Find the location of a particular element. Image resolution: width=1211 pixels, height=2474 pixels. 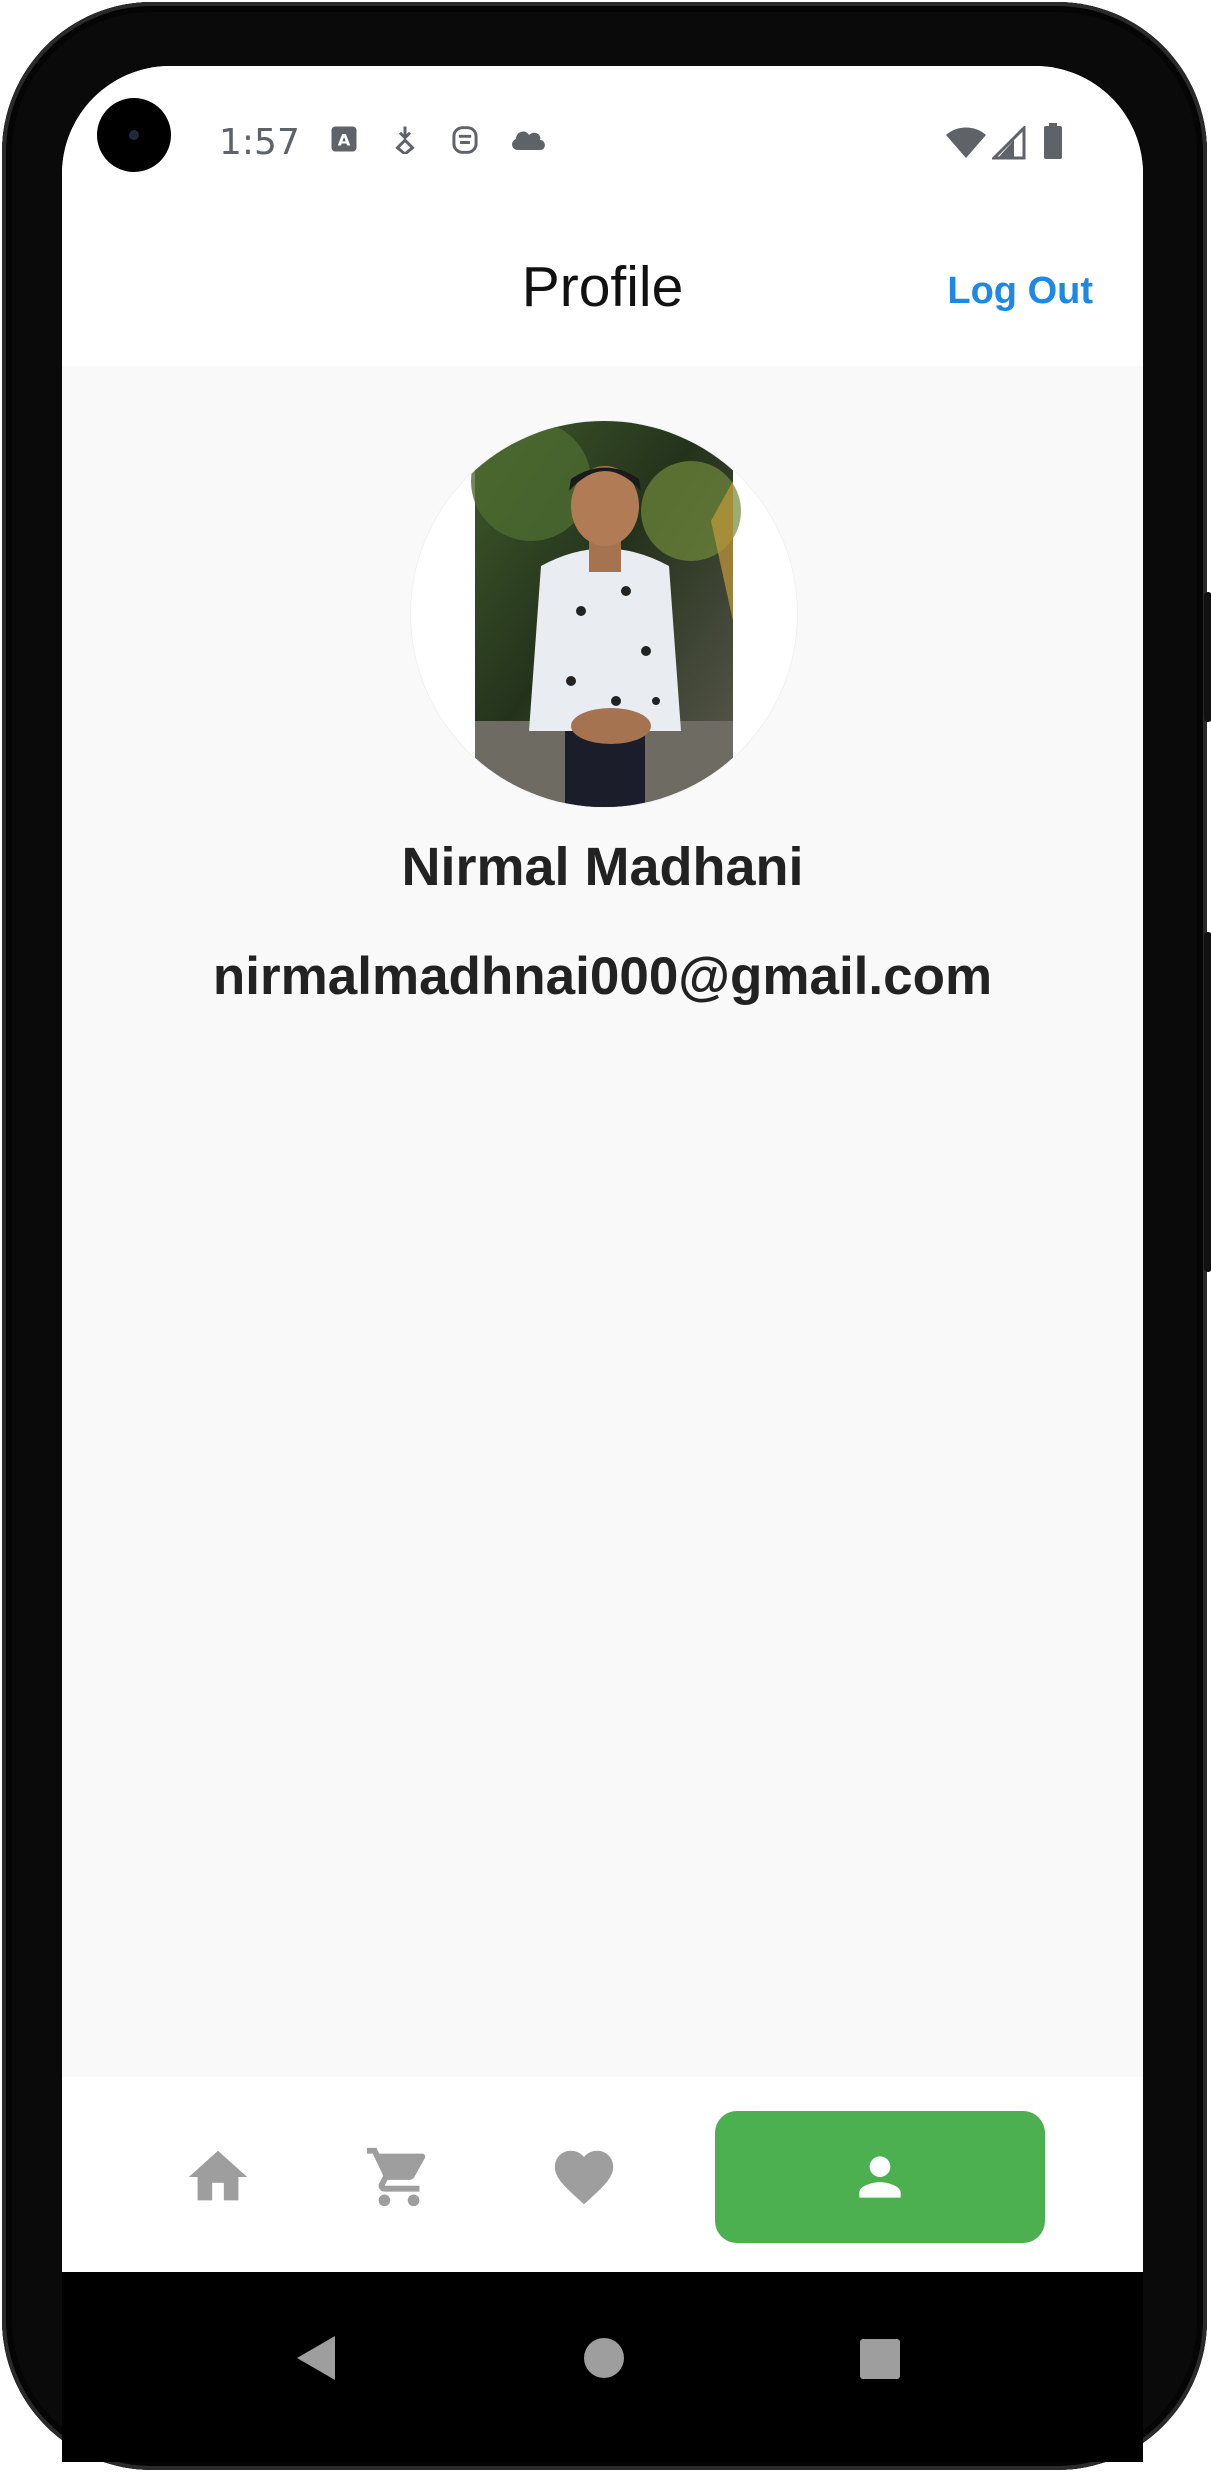

profile-name: Nirmal Madhani is located at coordinates (602, 867).